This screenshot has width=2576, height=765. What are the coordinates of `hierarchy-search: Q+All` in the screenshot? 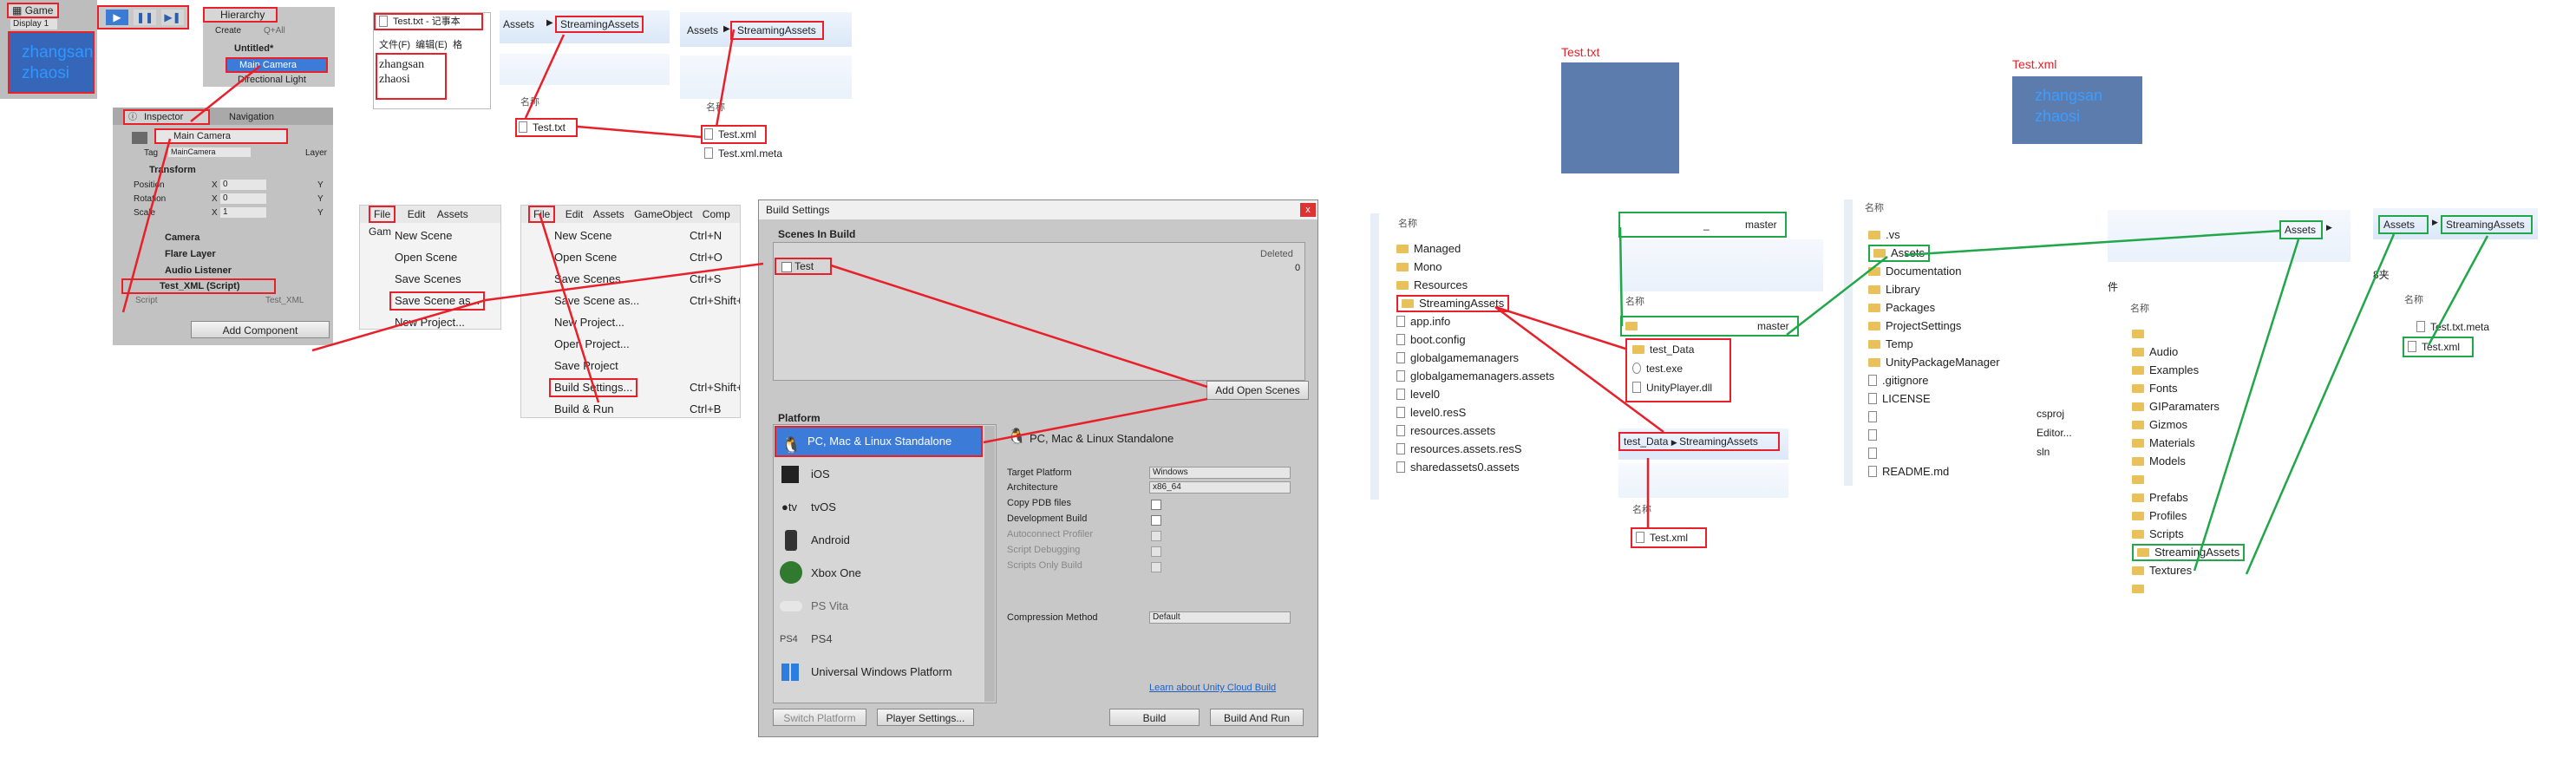 It's located at (274, 31).